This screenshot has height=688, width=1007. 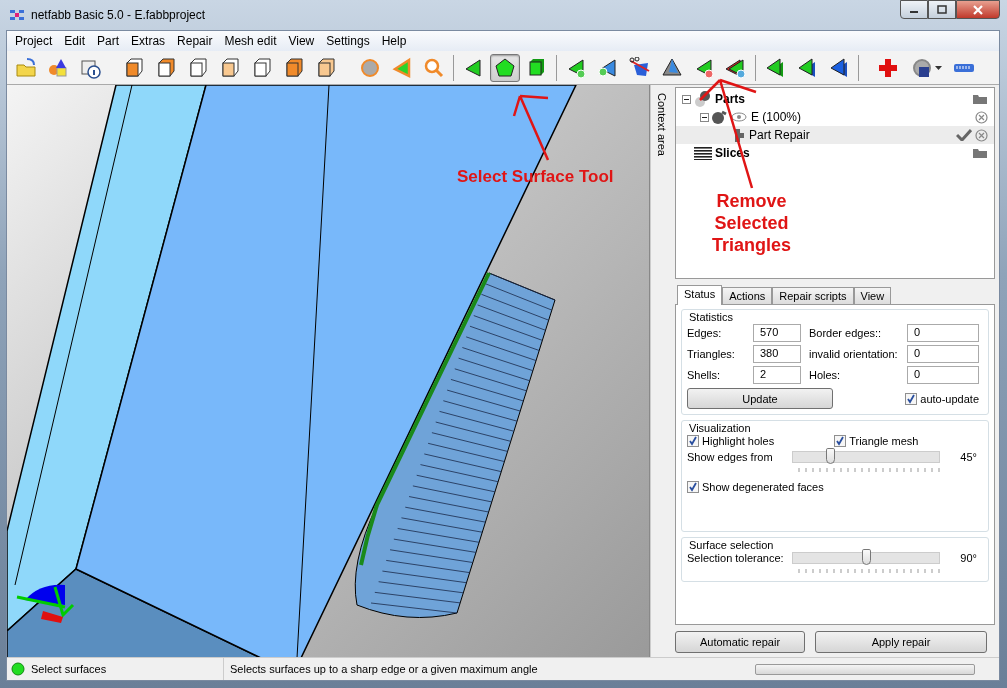 What do you see at coordinates (777, 375) in the screenshot?
I see `input-field: 2` at bounding box center [777, 375].